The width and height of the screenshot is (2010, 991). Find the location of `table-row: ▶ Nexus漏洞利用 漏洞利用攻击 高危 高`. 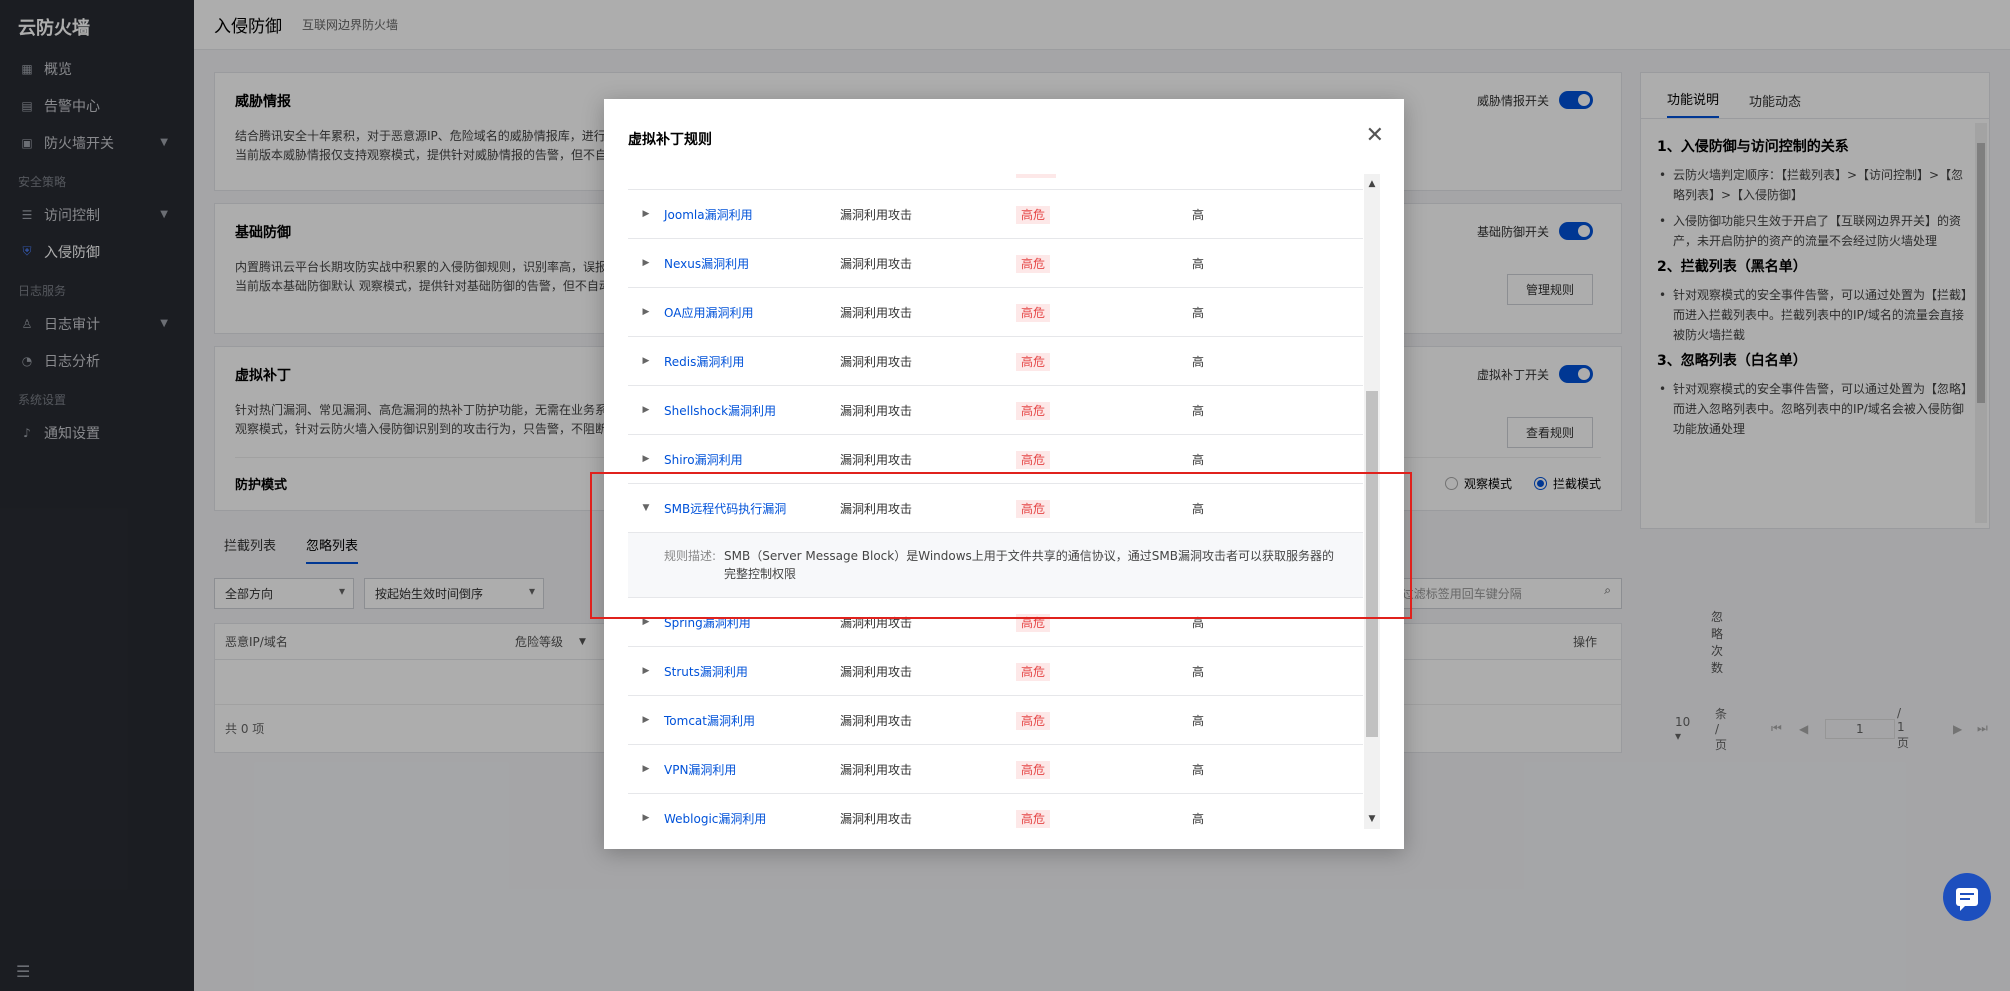

table-row: ▶ Nexus漏洞利用 漏洞利用攻击 高危 高 is located at coordinates (995, 263).